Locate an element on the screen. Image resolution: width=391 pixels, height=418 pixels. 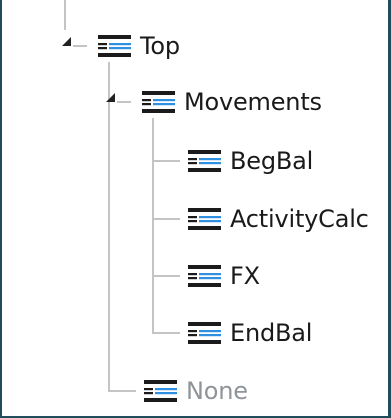
tree-node-top: Top is located at coordinates (139, 46).